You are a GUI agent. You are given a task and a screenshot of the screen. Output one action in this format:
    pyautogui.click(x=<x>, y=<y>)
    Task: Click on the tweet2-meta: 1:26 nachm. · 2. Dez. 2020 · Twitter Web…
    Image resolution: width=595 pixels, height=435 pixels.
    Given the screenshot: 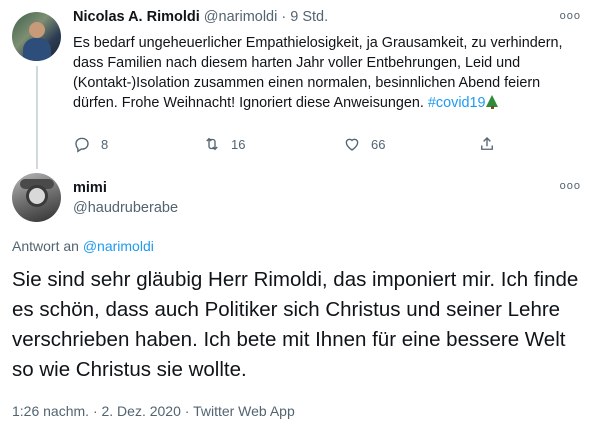 What is the action you would take?
    pyautogui.click(x=153, y=411)
    